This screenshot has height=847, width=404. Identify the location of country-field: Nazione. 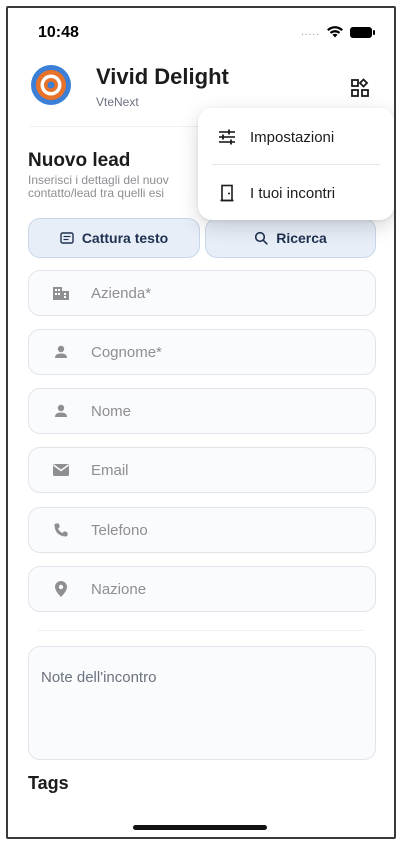
(202, 589).